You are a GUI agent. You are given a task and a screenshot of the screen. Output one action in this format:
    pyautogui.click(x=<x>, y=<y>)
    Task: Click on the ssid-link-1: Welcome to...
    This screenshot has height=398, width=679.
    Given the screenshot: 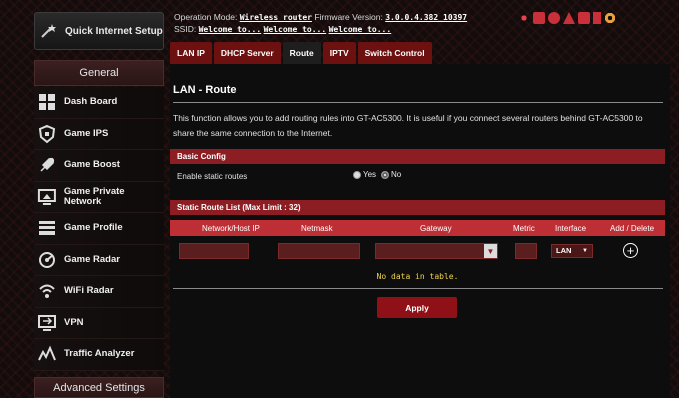 What is the action you would take?
    pyautogui.click(x=230, y=29)
    